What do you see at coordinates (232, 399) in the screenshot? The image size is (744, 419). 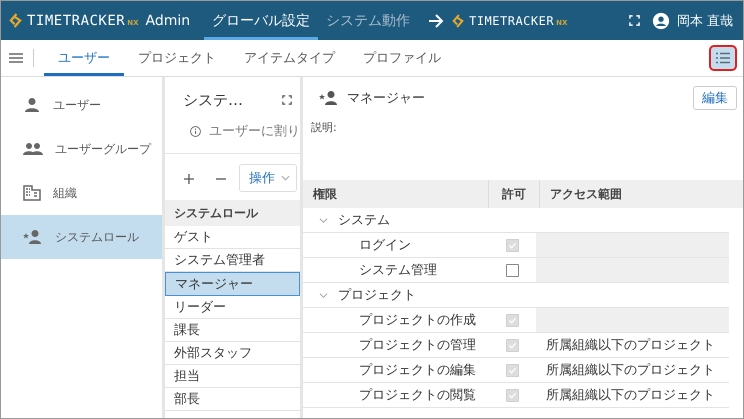 I see `role-row: 部長` at bounding box center [232, 399].